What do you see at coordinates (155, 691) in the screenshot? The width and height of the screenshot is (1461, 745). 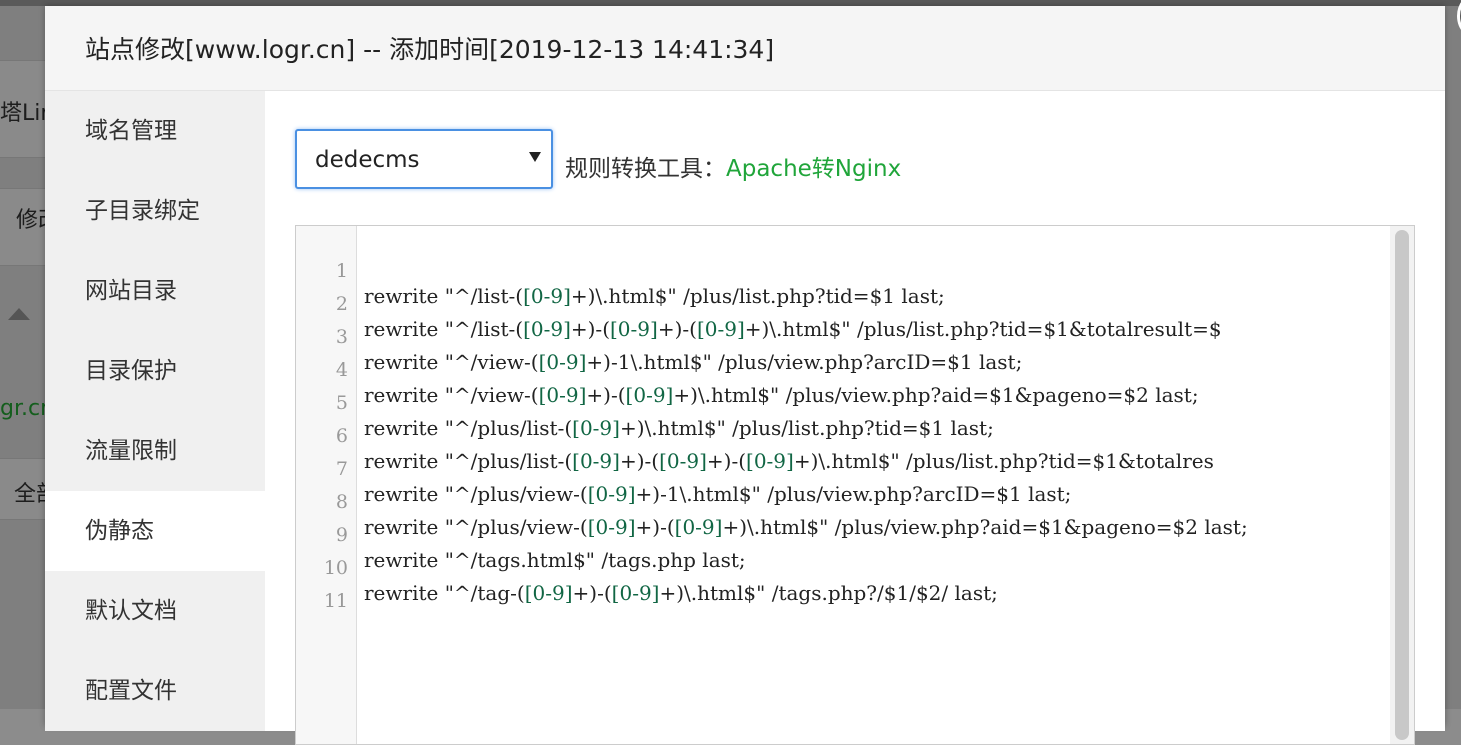 I see `sidebar-item-config-file: 配置文件` at bounding box center [155, 691].